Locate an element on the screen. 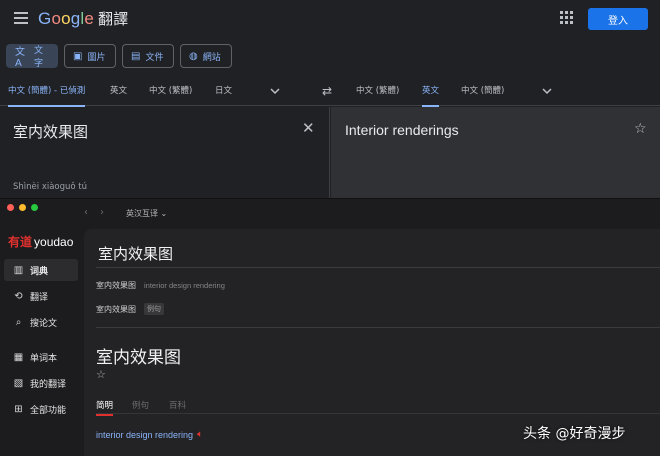  target-text-panel: Interior renderings ☆ is located at coordinates (495, 153).